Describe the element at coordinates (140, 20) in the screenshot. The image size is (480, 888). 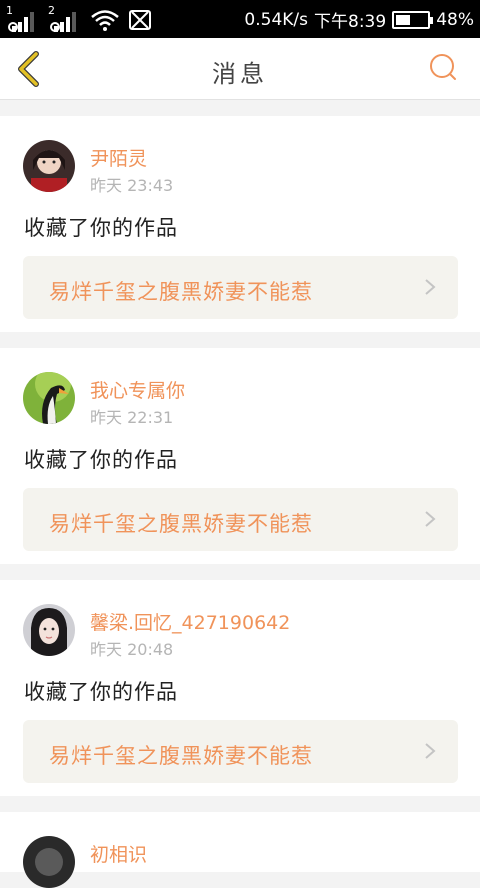
I see `no-notifications-icon` at that location.